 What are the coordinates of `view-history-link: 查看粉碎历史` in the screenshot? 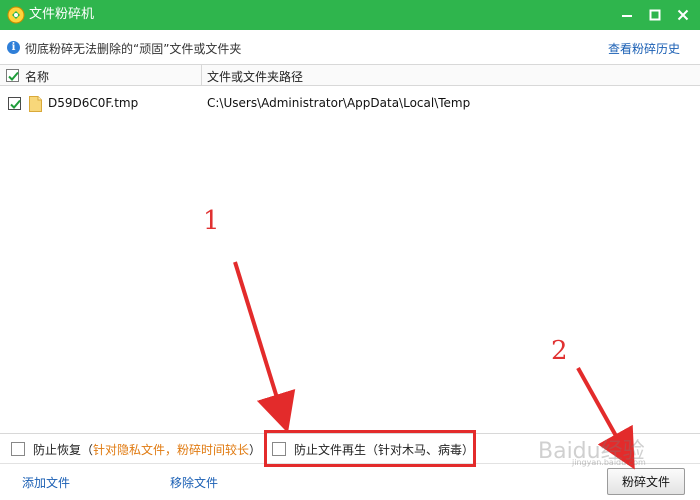 It's located at (644, 48).